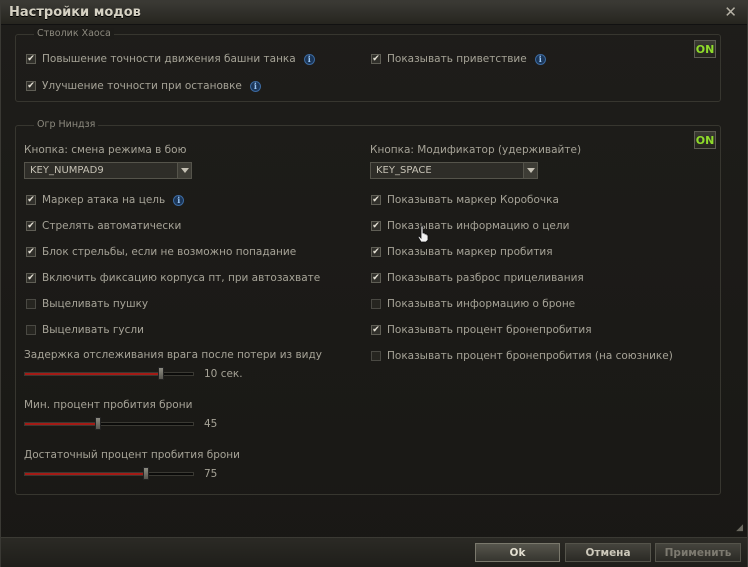 Image resolution: width=748 pixels, height=567 pixels. What do you see at coordinates (454, 170) in the screenshot?
I see `key-modifier-dropdown: KEY_SPACE` at bounding box center [454, 170].